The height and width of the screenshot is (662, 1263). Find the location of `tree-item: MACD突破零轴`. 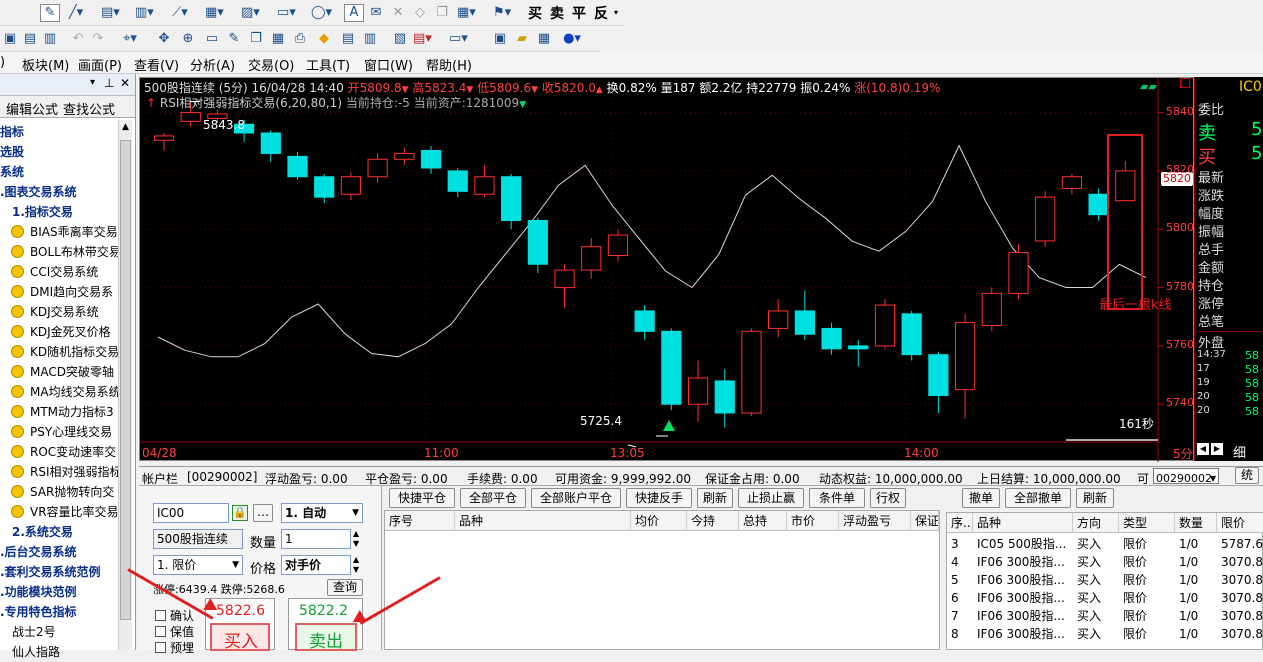

tree-item: MACD突破零轴 is located at coordinates (59, 372).